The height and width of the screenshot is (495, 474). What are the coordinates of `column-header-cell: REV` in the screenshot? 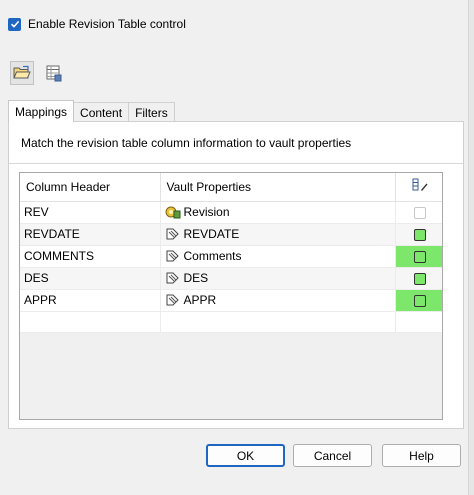 It's located at (90, 212).